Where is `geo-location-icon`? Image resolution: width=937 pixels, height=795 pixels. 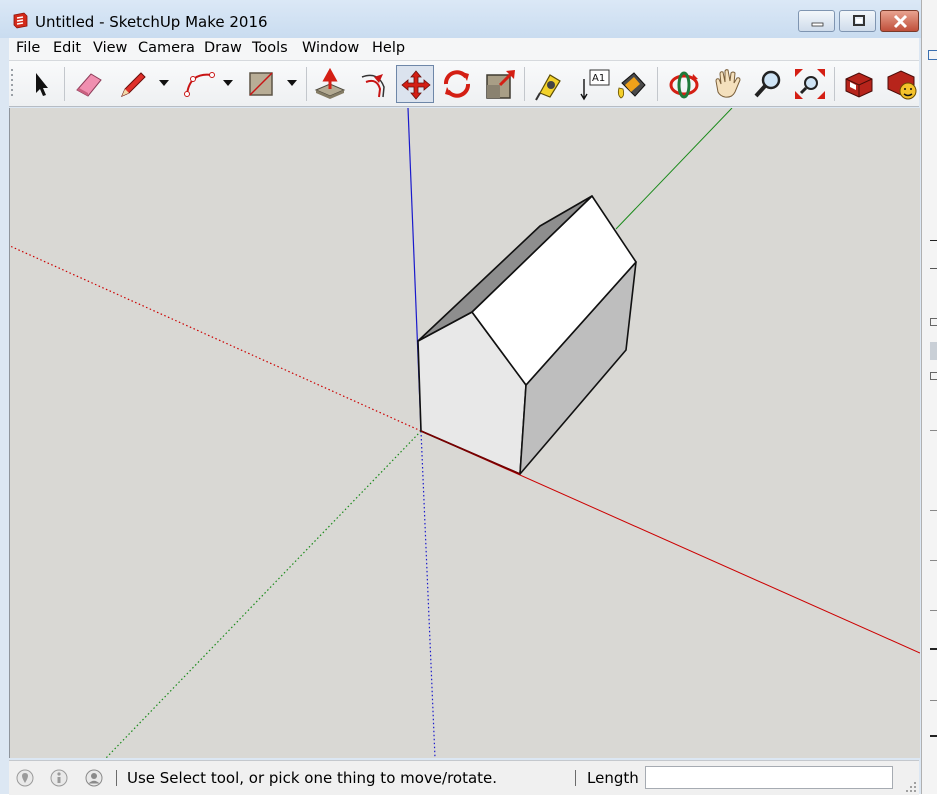
geo-location-icon is located at coordinates (25, 778).